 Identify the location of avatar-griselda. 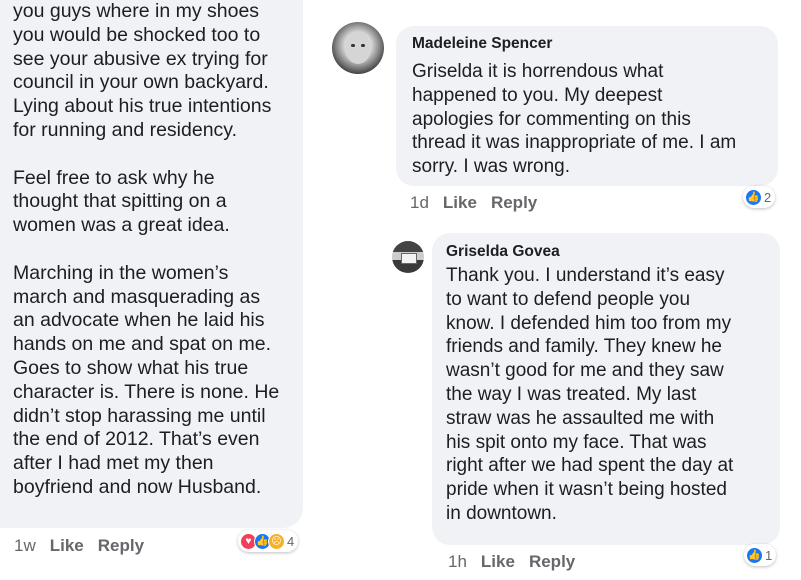
(408, 257).